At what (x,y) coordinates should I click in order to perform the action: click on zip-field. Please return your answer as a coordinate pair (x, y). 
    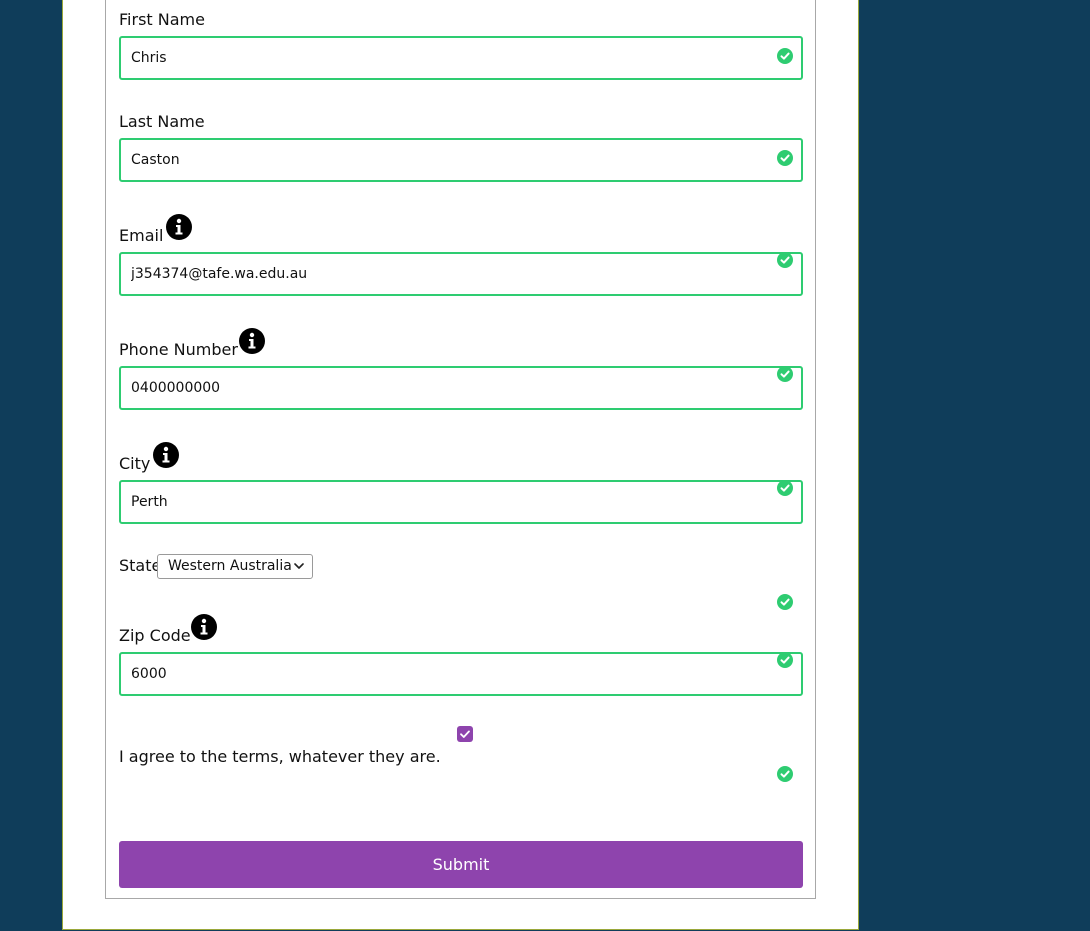
    Looking at the image, I should click on (461, 674).